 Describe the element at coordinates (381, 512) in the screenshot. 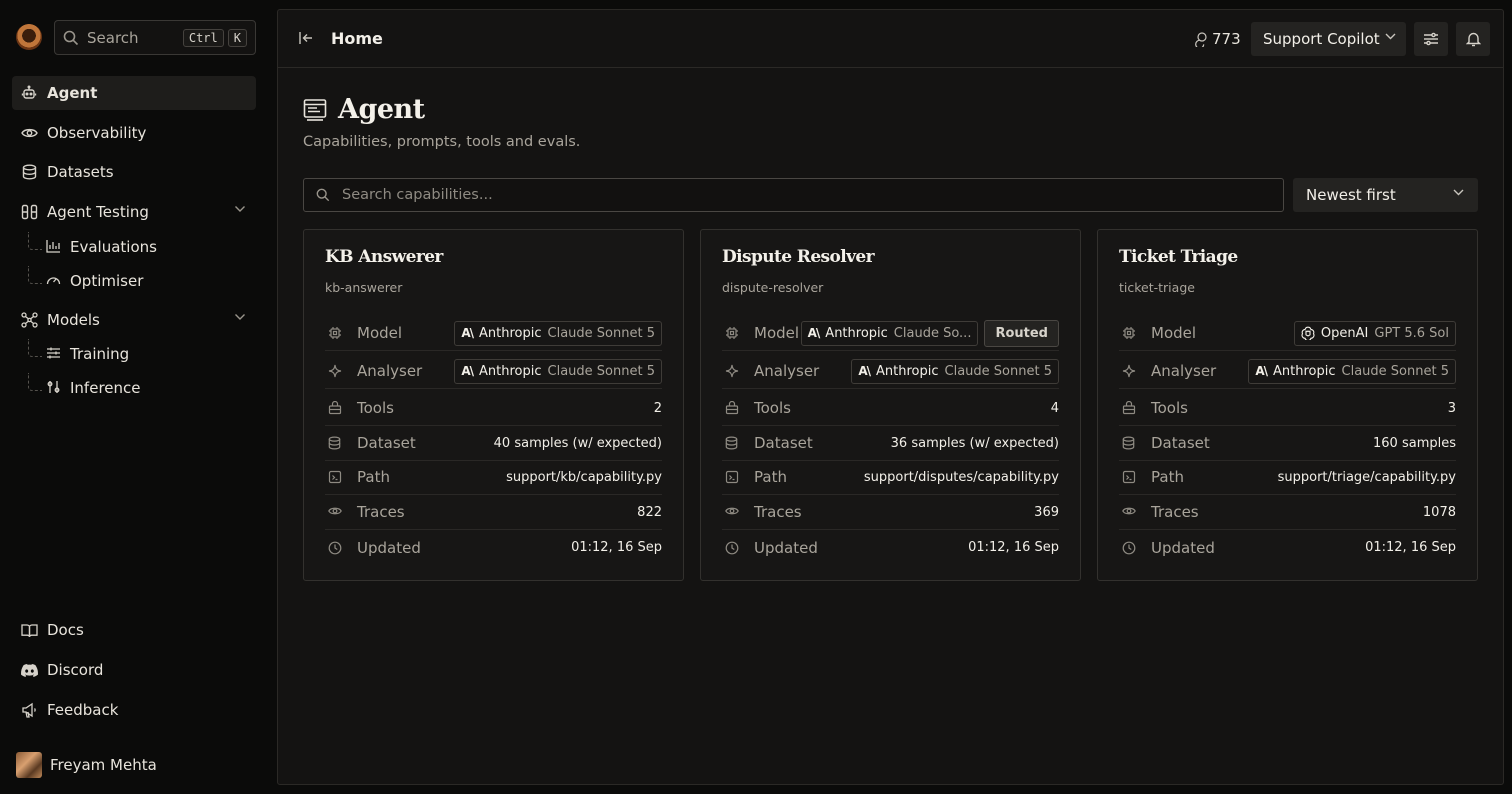

I see `row-label: Traces` at that location.